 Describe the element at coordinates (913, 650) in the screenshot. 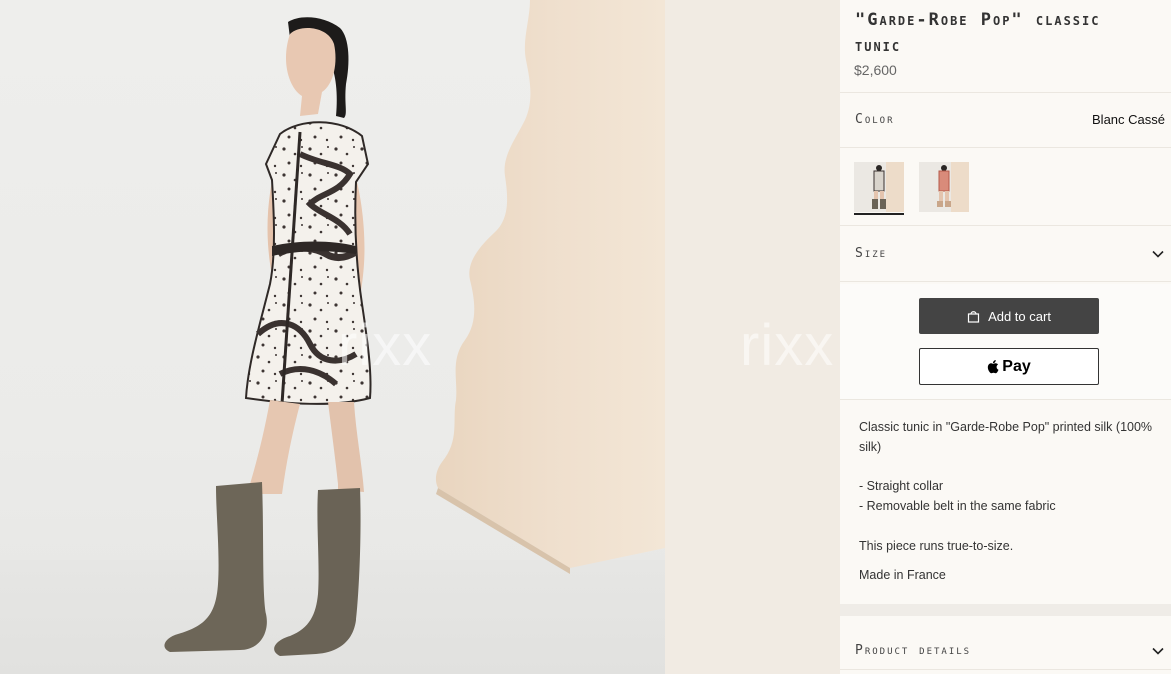

I see `product-details-label: Product details` at that location.